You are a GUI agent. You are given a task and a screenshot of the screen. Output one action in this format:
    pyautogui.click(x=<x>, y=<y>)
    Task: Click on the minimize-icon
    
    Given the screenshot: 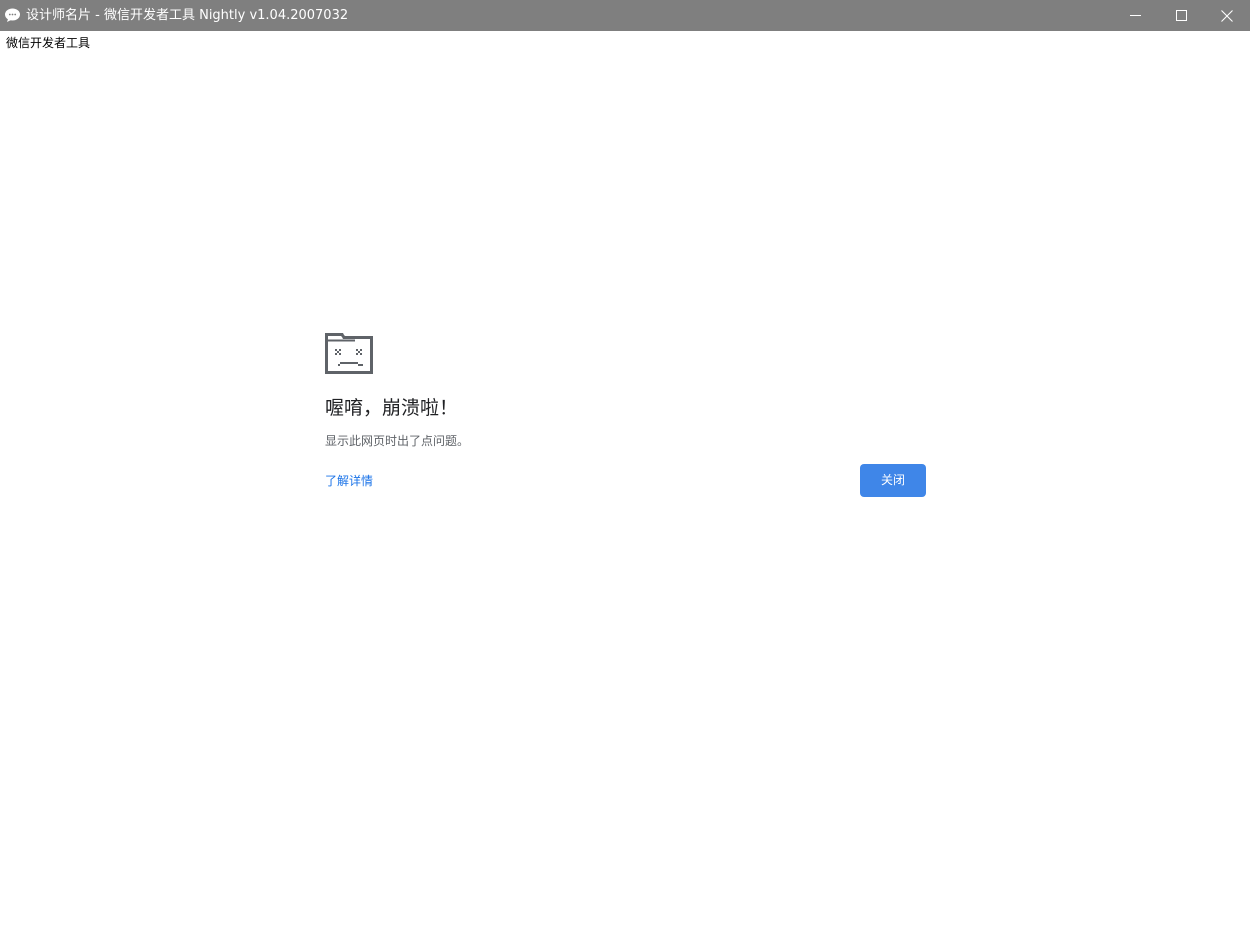 What is the action you would take?
    pyautogui.click(x=1135, y=15)
    